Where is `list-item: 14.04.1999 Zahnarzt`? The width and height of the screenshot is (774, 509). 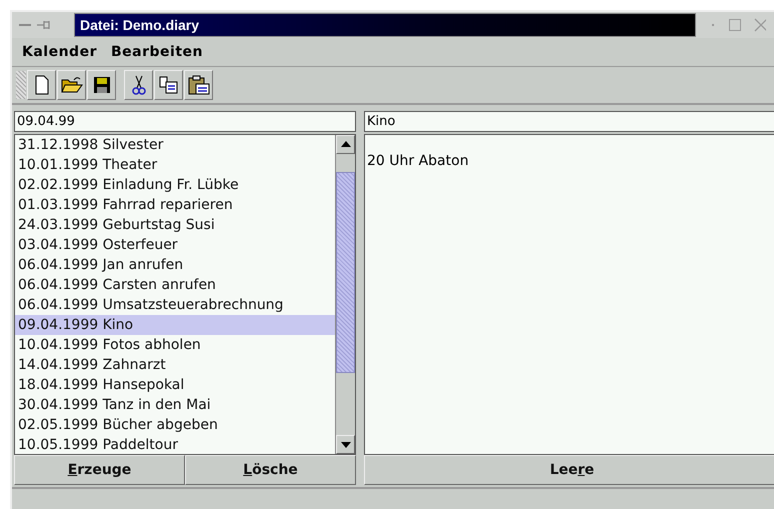
list-item: 14.04.1999 Zahnarzt is located at coordinates (175, 364).